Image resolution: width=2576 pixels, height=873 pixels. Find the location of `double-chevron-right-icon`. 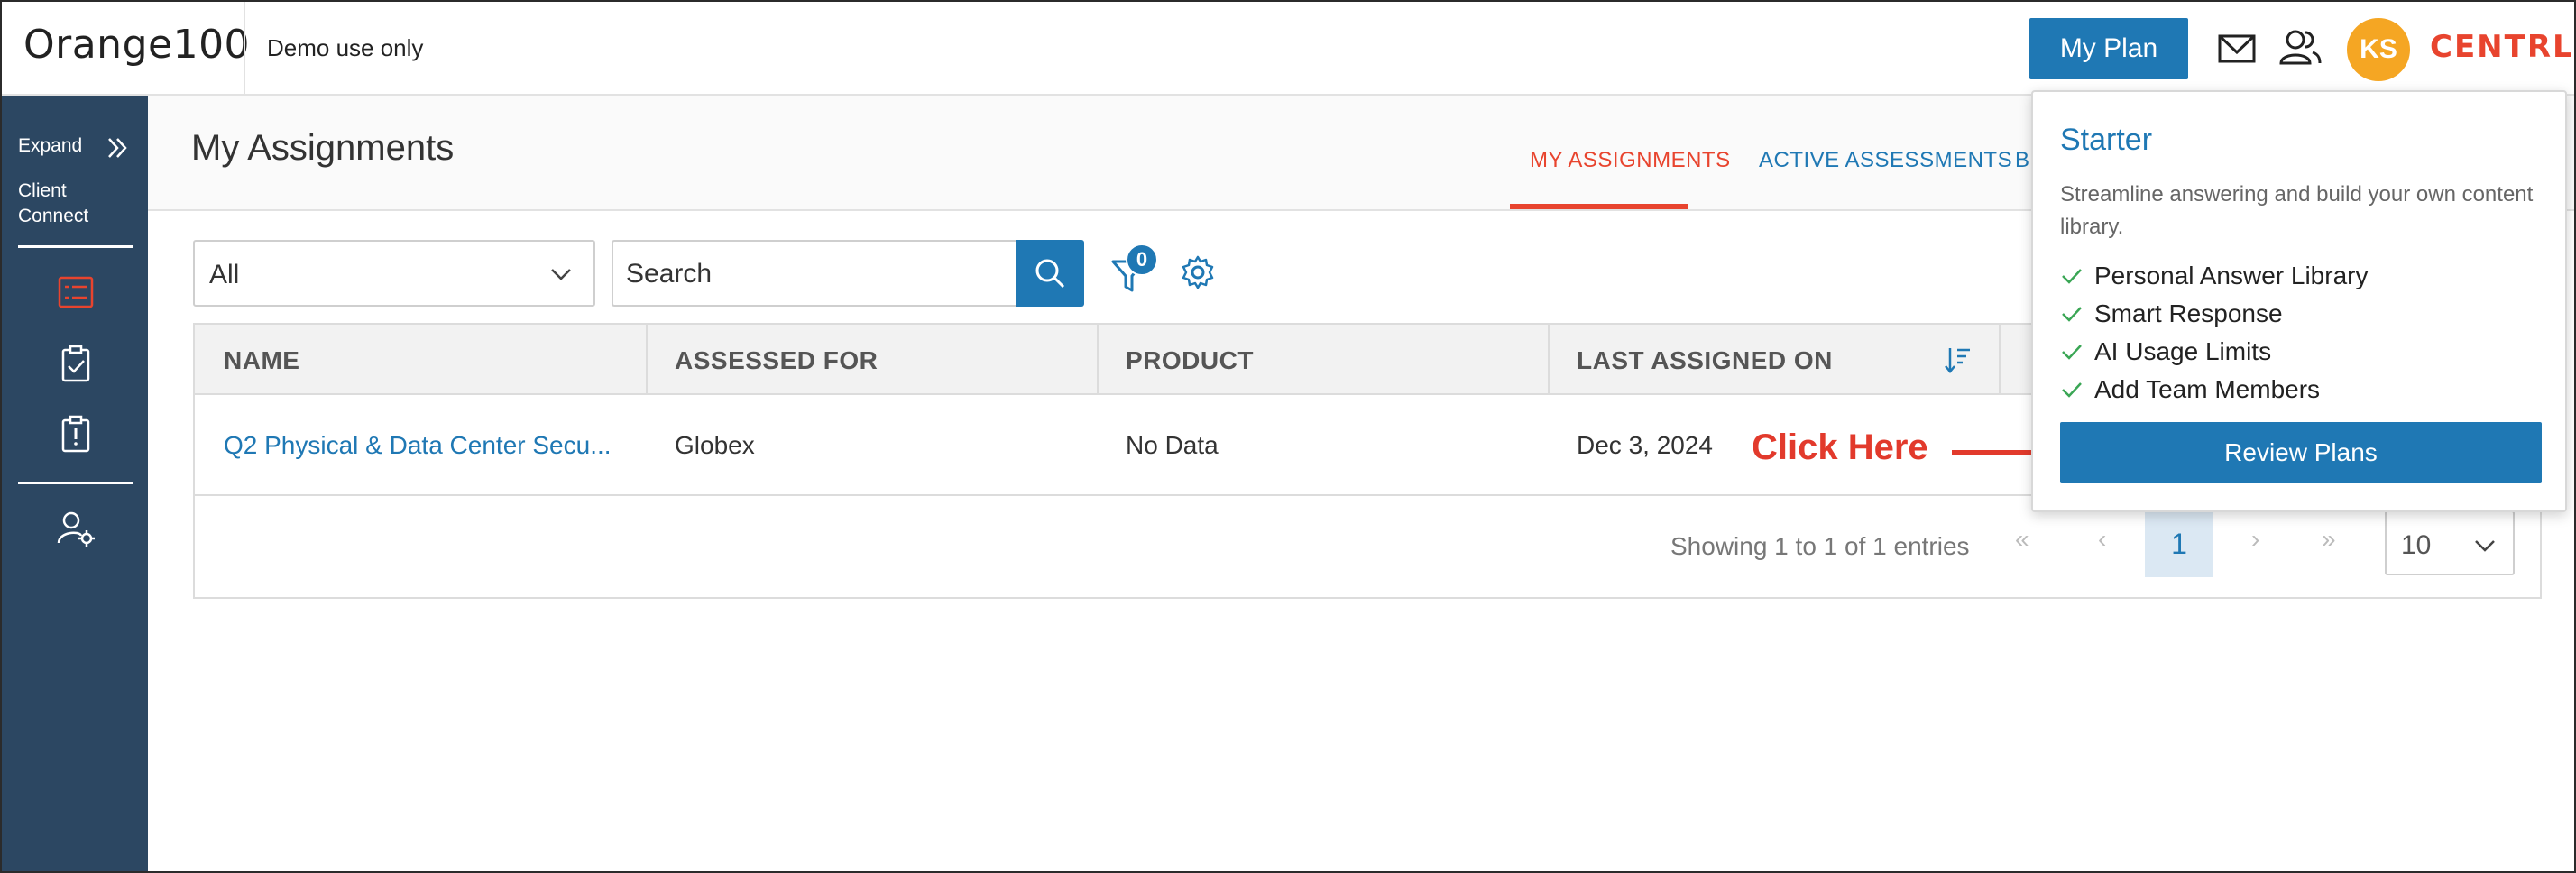

double-chevron-right-icon is located at coordinates (117, 148).